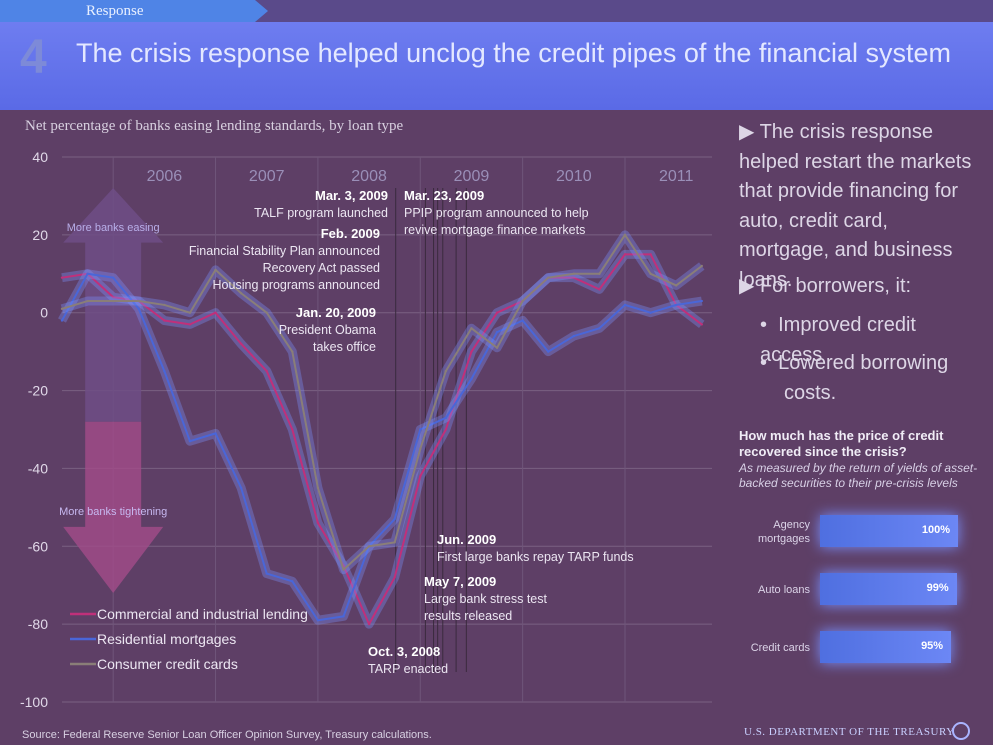 This screenshot has height=745, width=993. What do you see at coordinates (40, 235) in the screenshot?
I see `y-tick-label: 20` at bounding box center [40, 235].